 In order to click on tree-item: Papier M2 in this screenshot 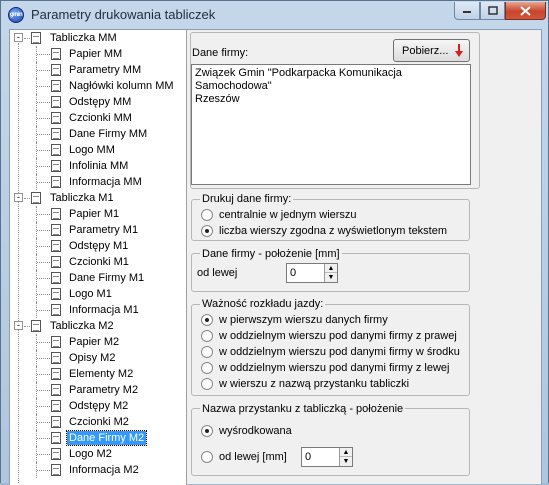, I will do `click(98, 342)`.